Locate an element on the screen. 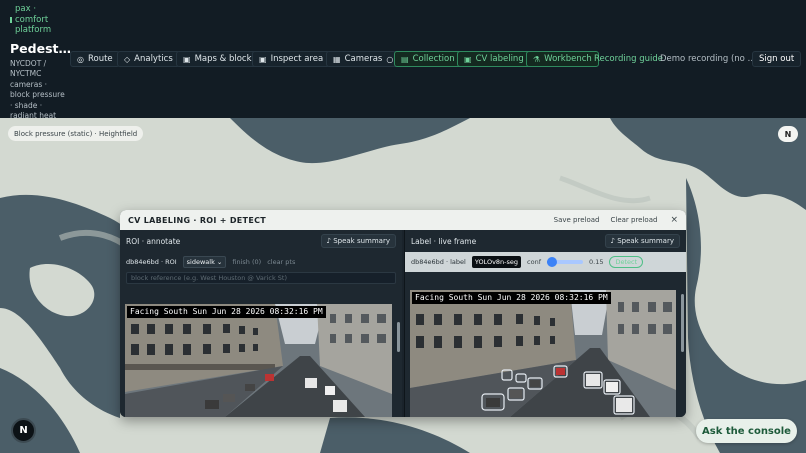  ask-console-button: Ask the console is located at coordinates (746, 431).